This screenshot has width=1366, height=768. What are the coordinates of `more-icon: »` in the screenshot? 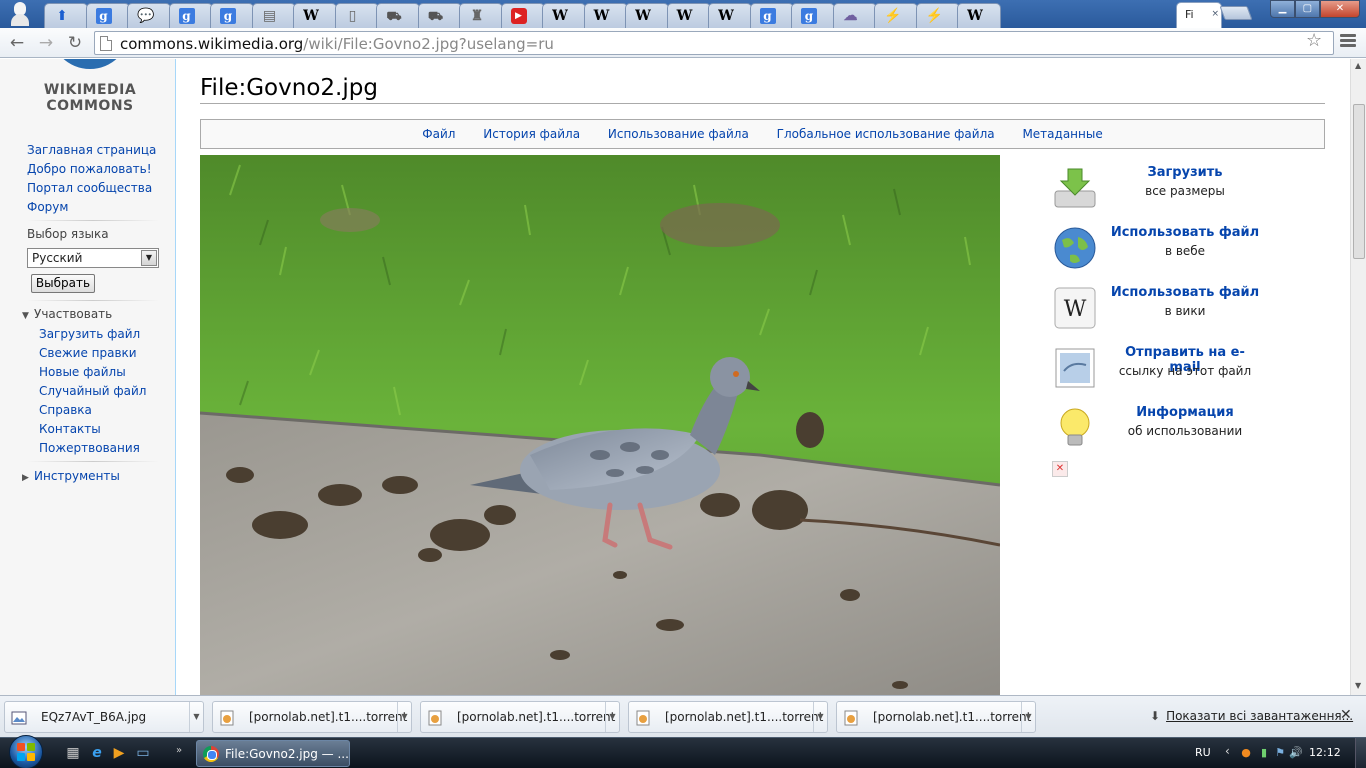 It's located at (179, 750).